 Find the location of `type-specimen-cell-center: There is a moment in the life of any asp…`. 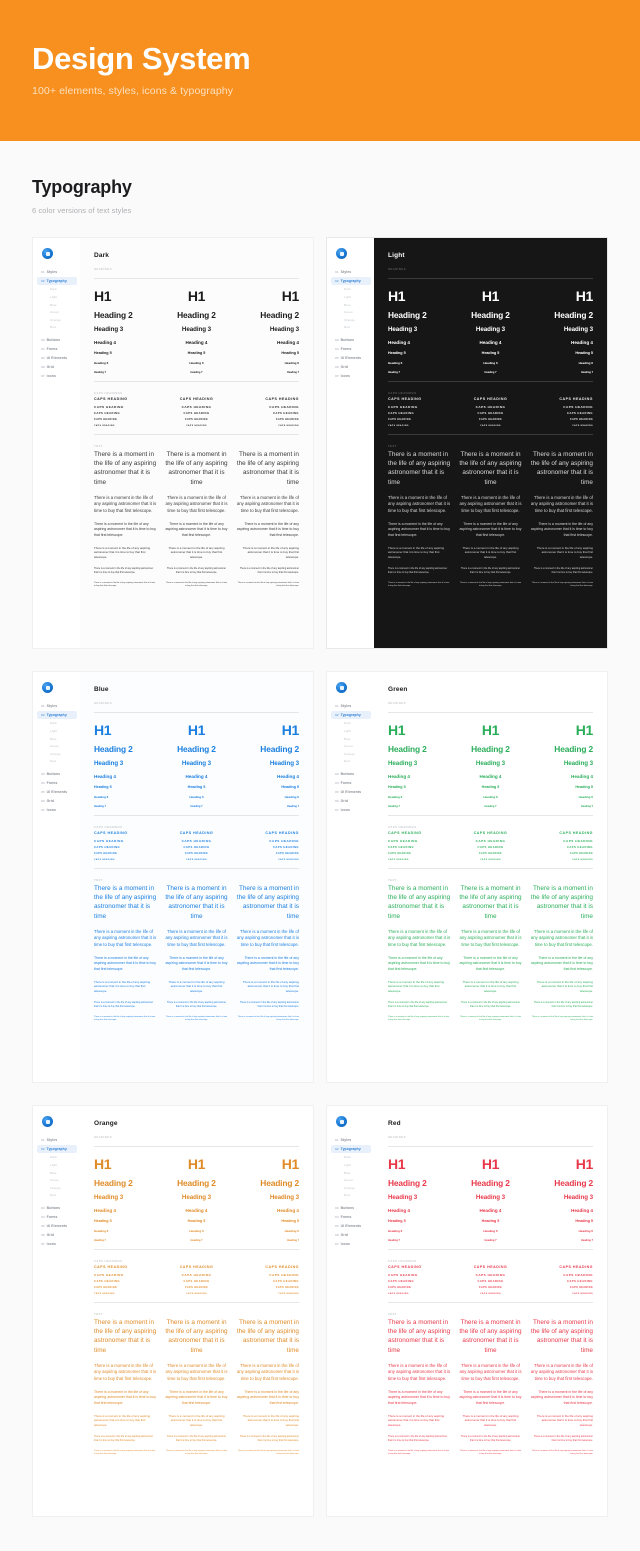

type-specimen-cell-center: There is a moment in the life of any asp… is located at coordinates (490, 468).